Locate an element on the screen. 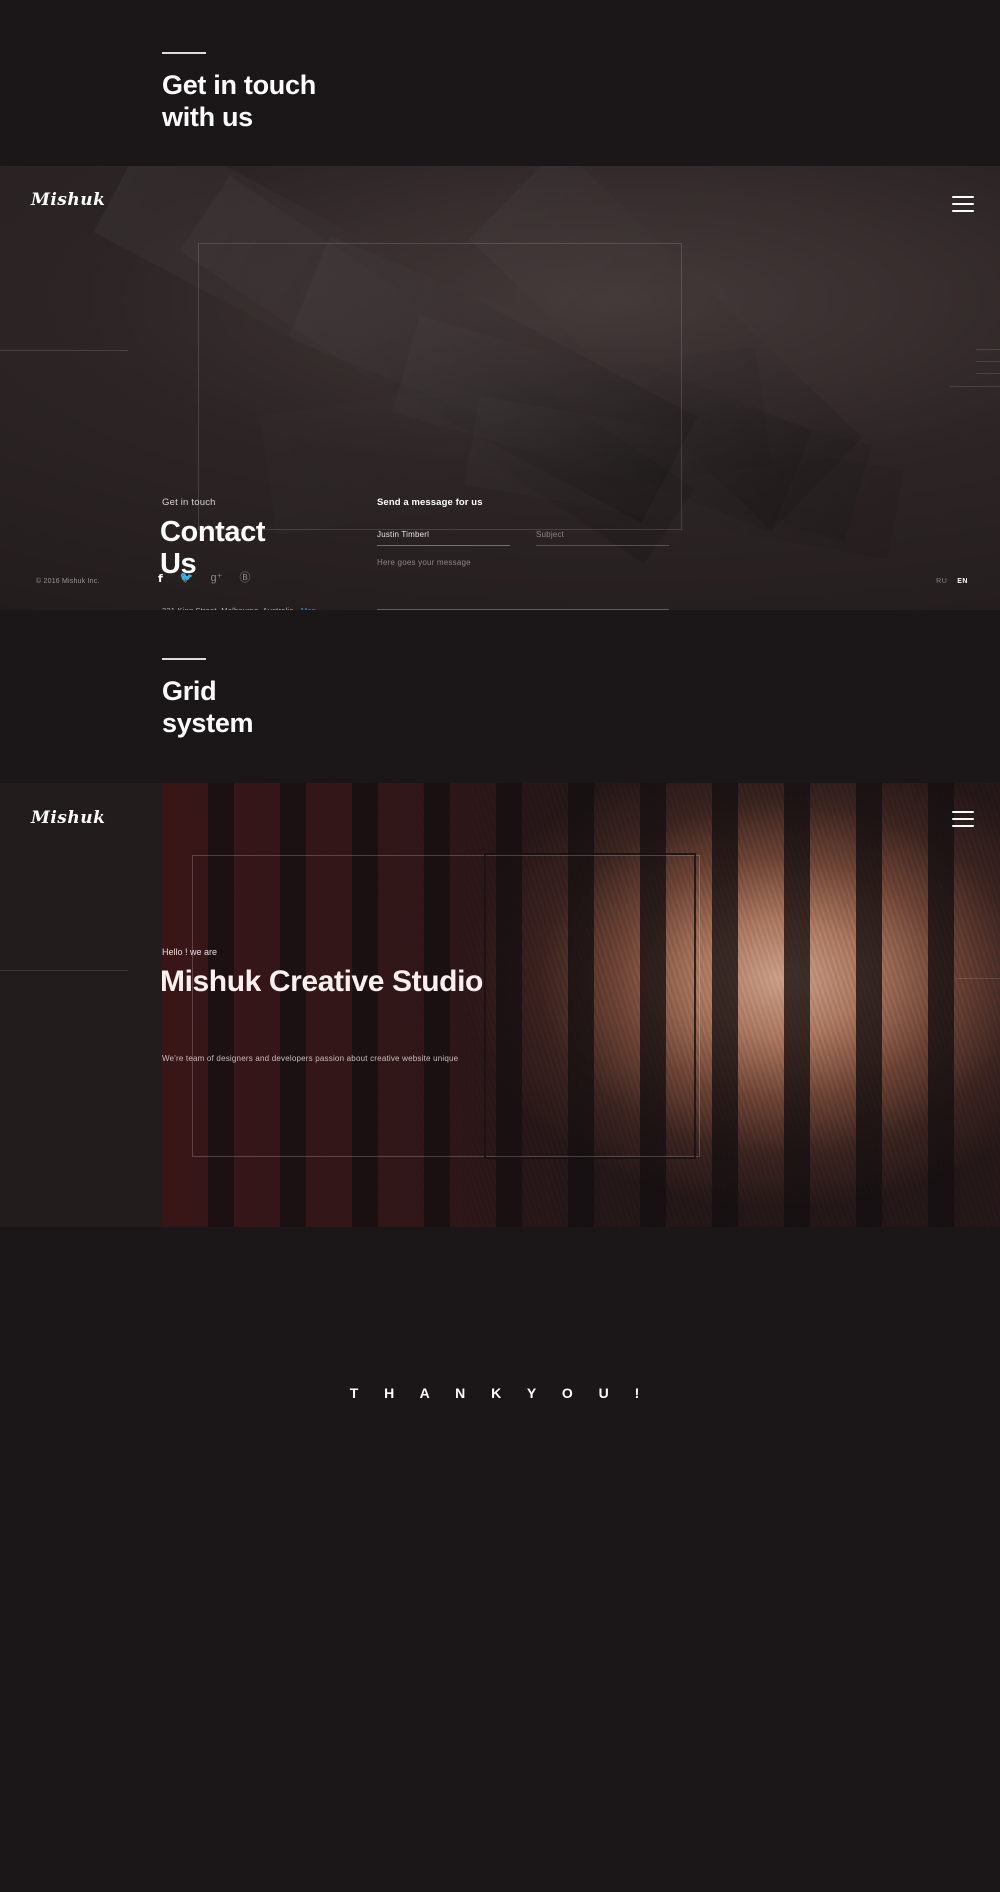 This screenshot has height=1892, width=1000. name-field-wrap is located at coordinates (443, 535).